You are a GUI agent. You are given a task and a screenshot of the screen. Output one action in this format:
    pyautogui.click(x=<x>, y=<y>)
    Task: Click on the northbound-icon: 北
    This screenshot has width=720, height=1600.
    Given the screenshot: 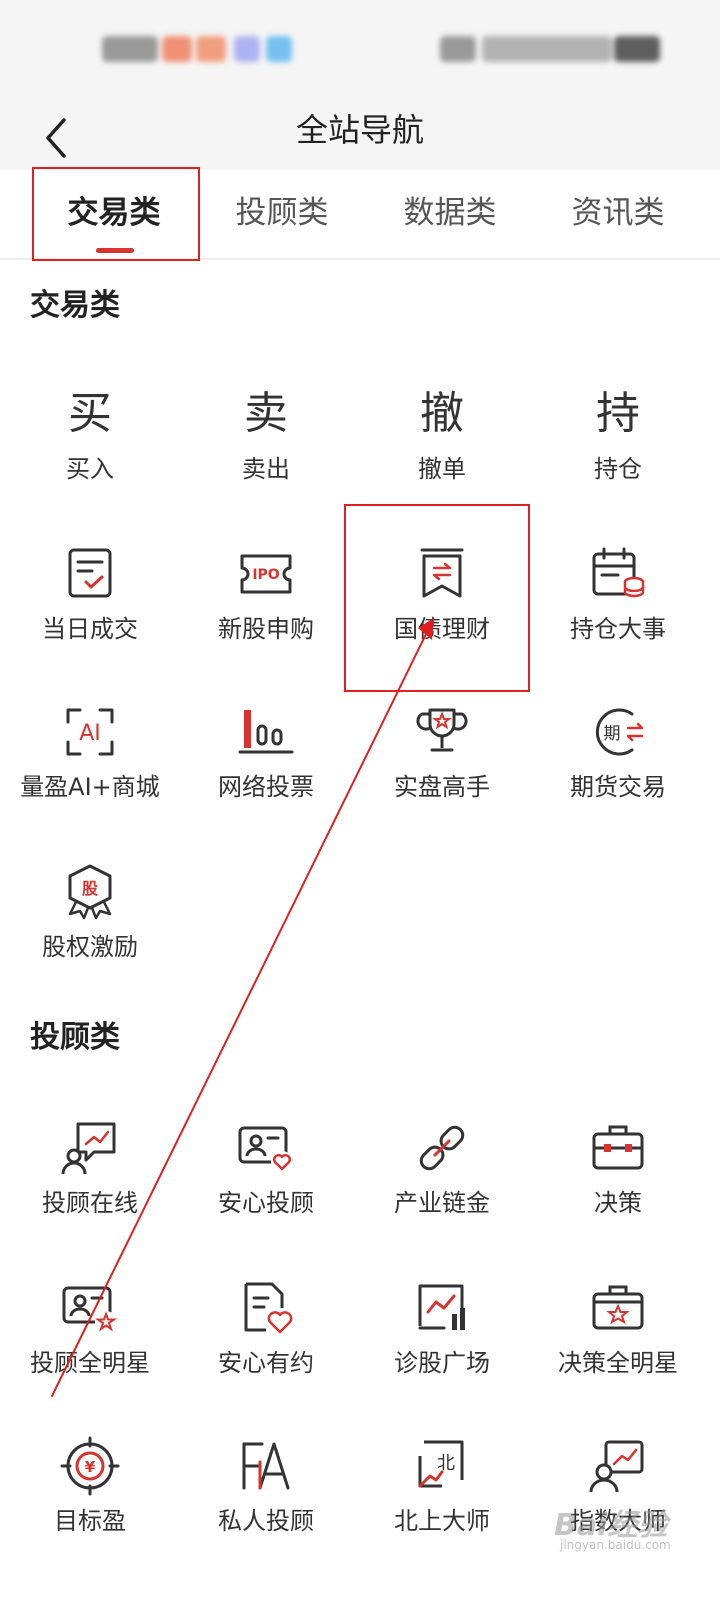 What is the action you would take?
    pyautogui.click(x=442, y=1466)
    